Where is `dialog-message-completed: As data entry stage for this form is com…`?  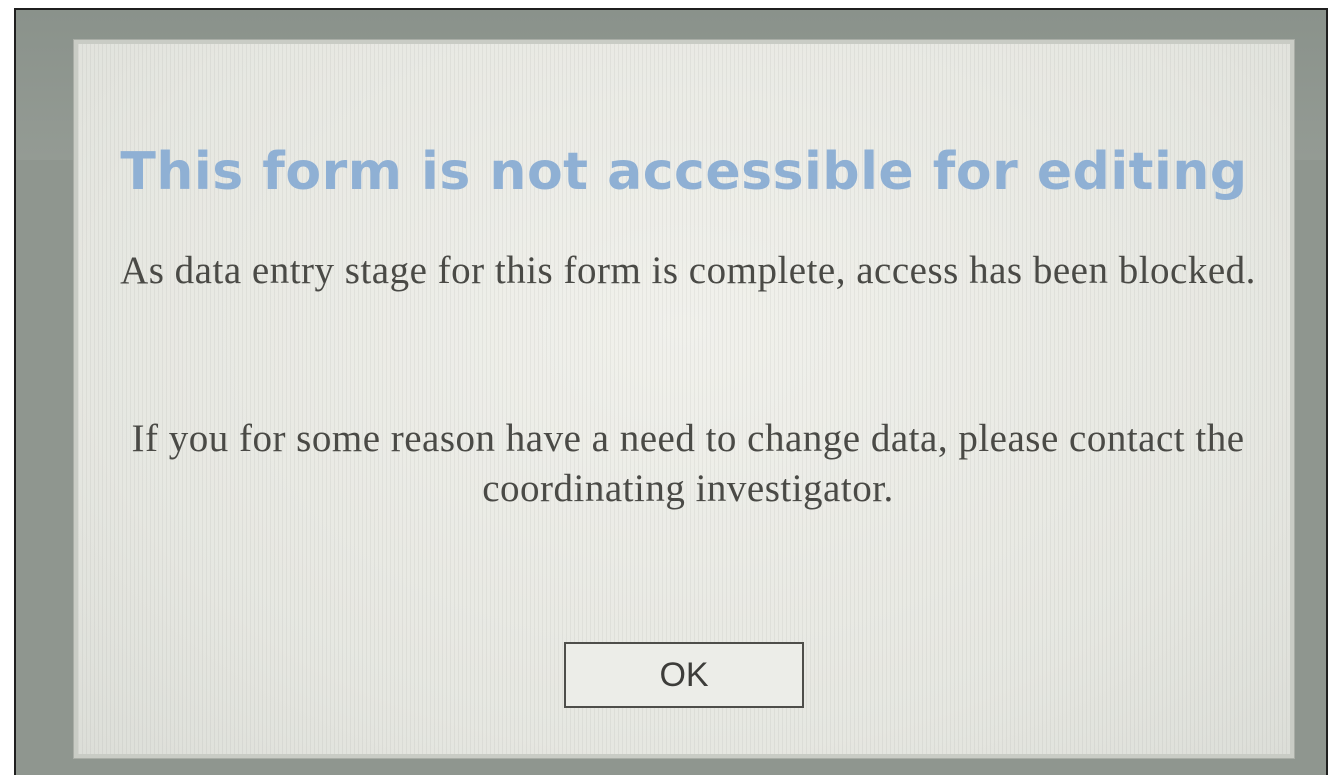
dialog-message-completed: As data entry stage for this form is com… is located at coordinates (688, 270).